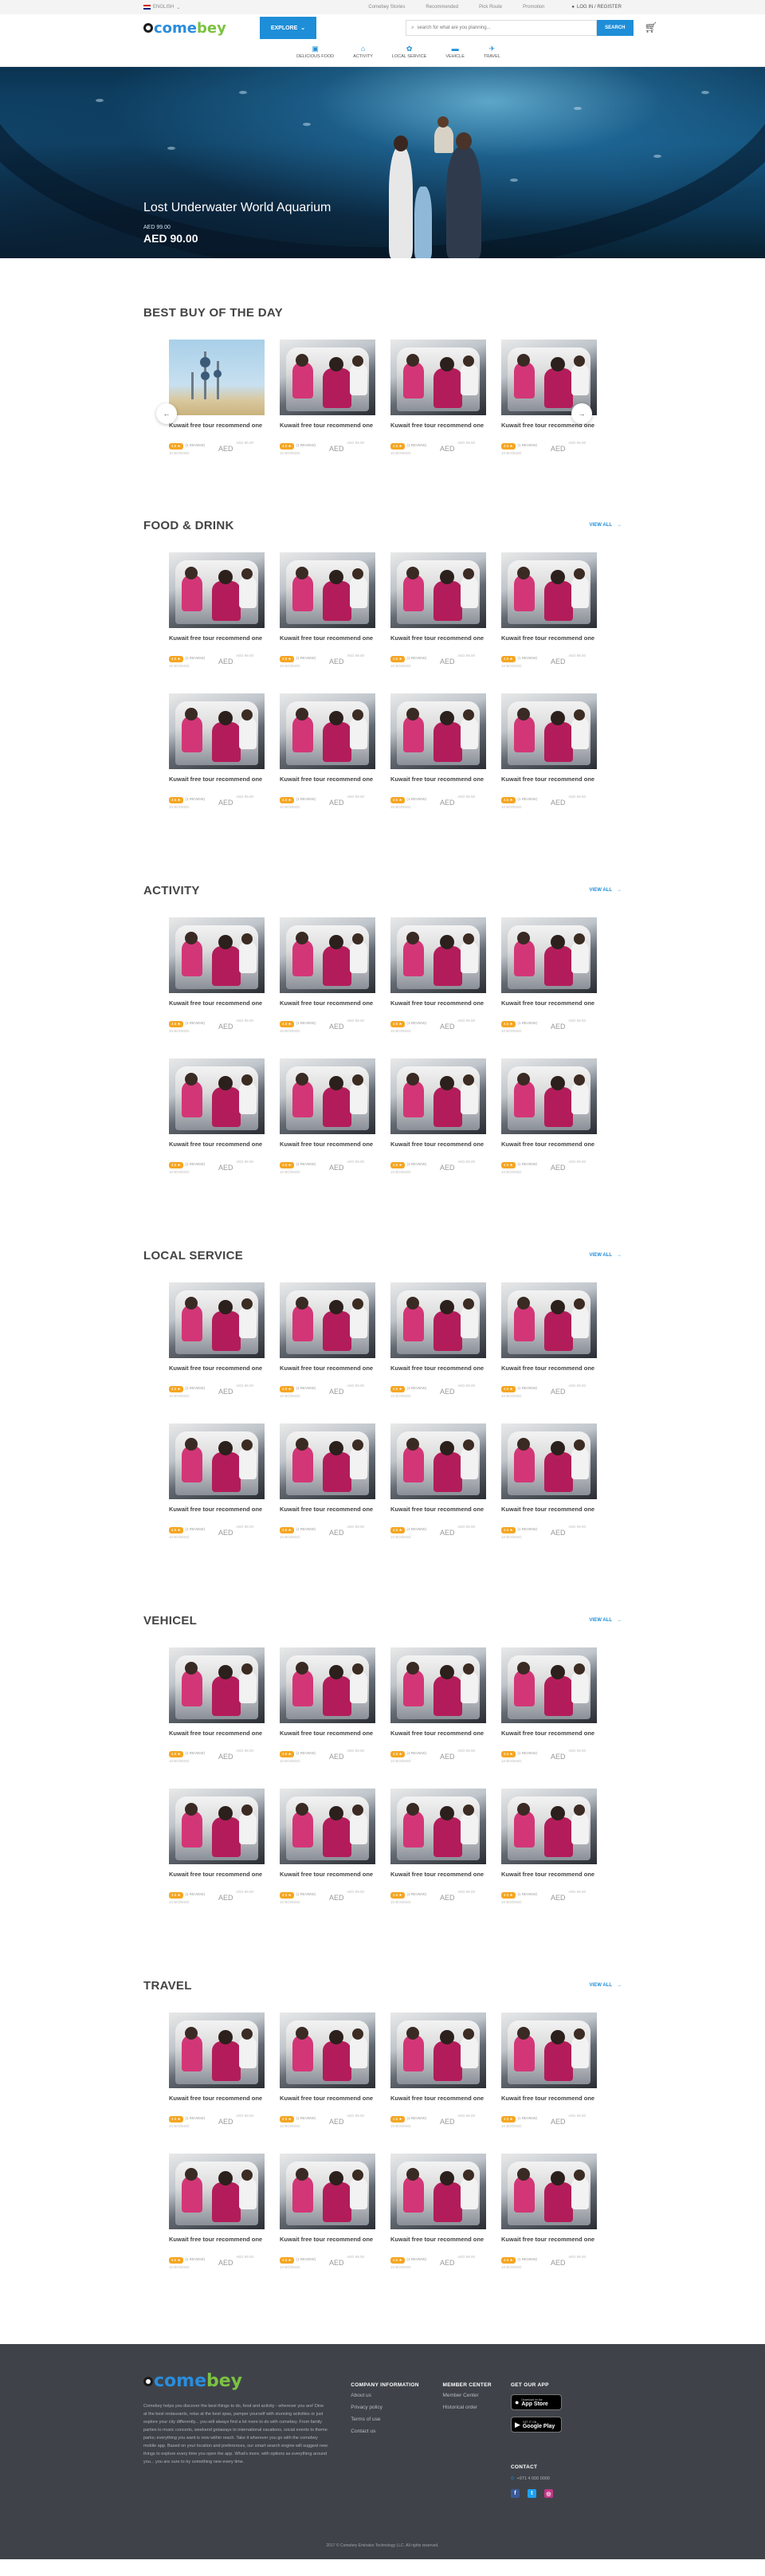 The width and height of the screenshot is (765, 2576). What do you see at coordinates (615, 28) in the screenshot?
I see `search-button: SEARCH` at bounding box center [615, 28].